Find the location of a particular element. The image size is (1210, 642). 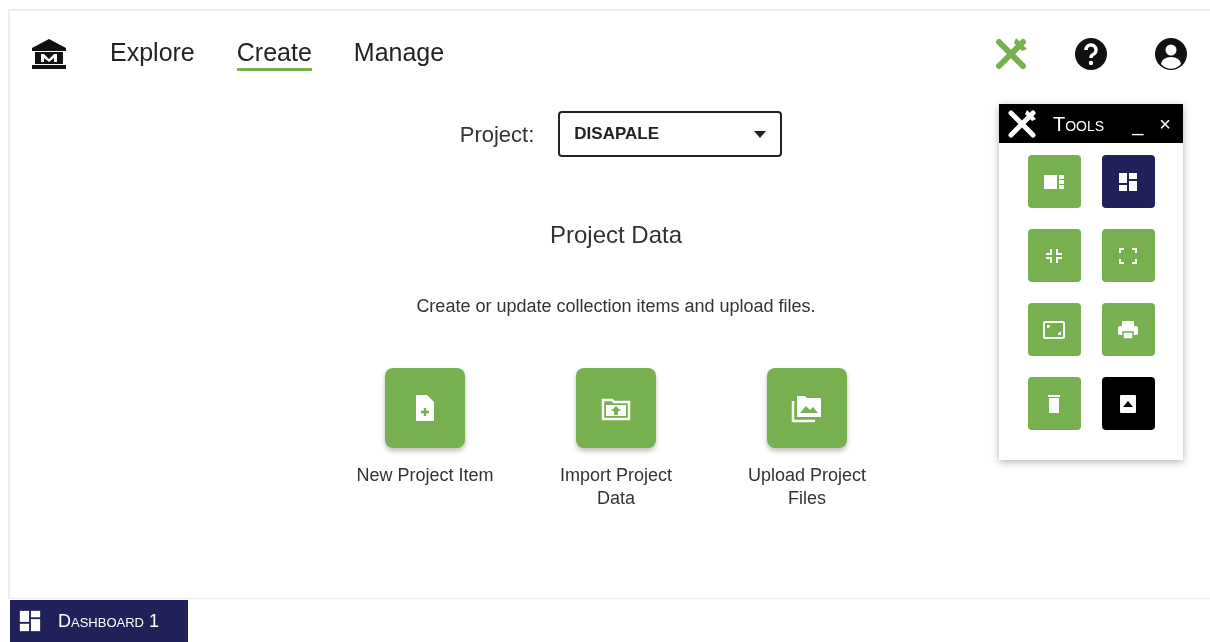

section-title: Project Data is located at coordinates (616, 235).